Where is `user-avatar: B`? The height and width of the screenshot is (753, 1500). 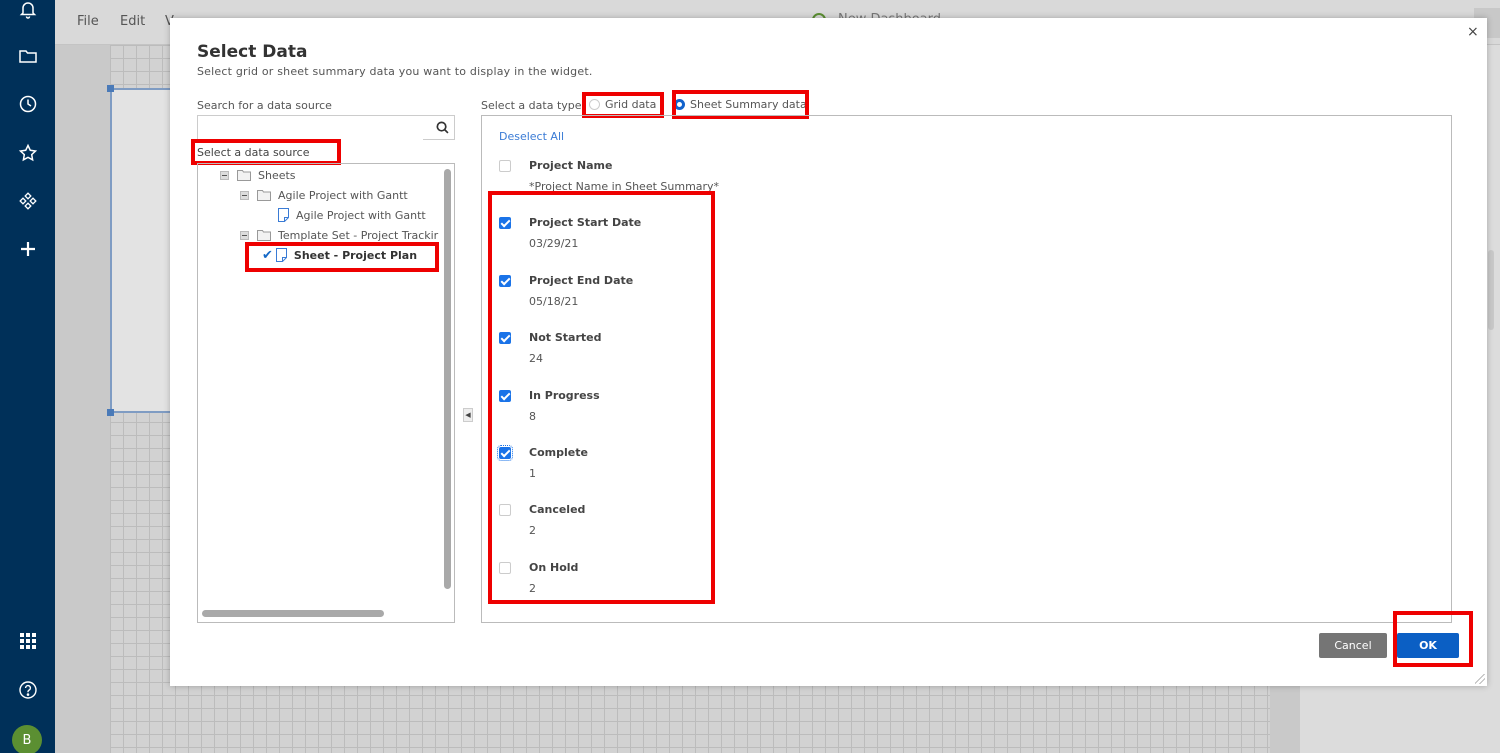
user-avatar: B is located at coordinates (27, 739).